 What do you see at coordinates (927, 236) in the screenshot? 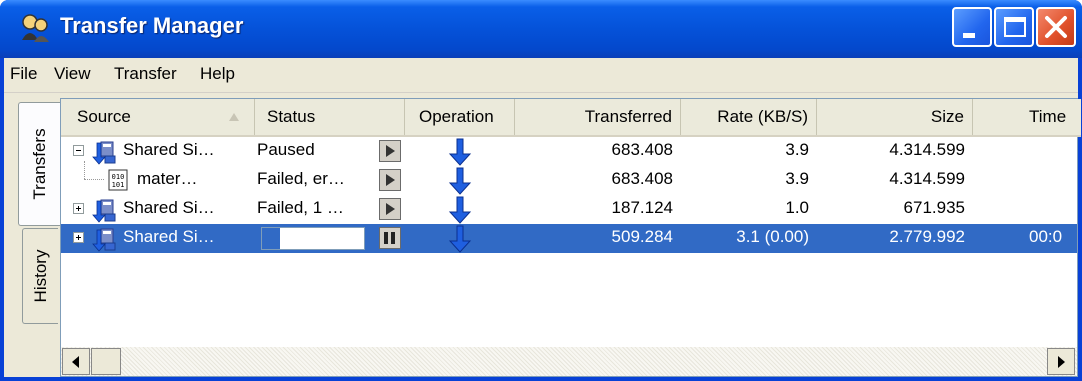
I see `row-size: 2.779.992` at bounding box center [927, 236].